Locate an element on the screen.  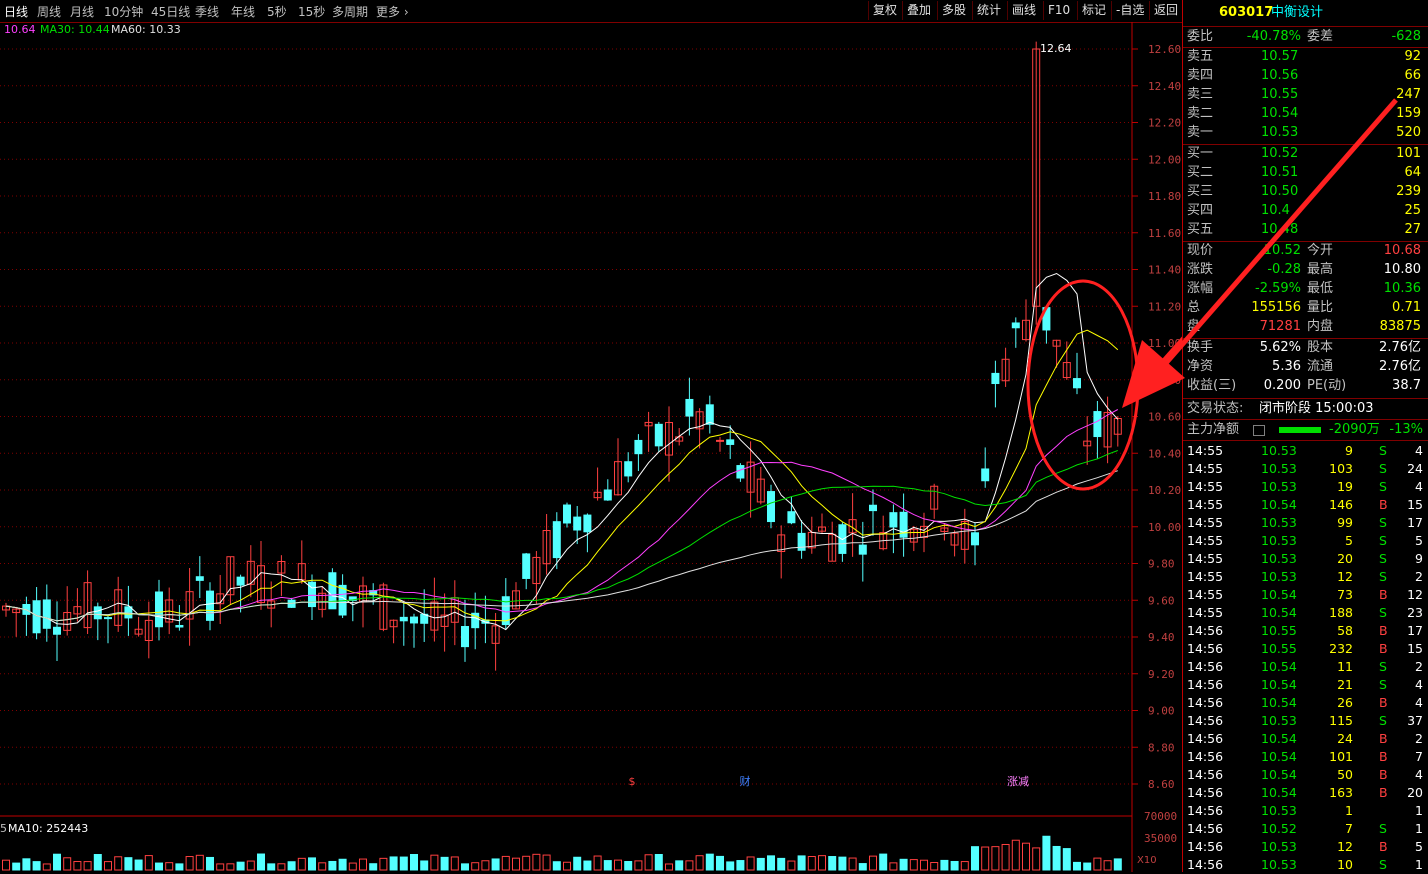
price-tick-label: 9.40 is located at coordinates (1161, 637).